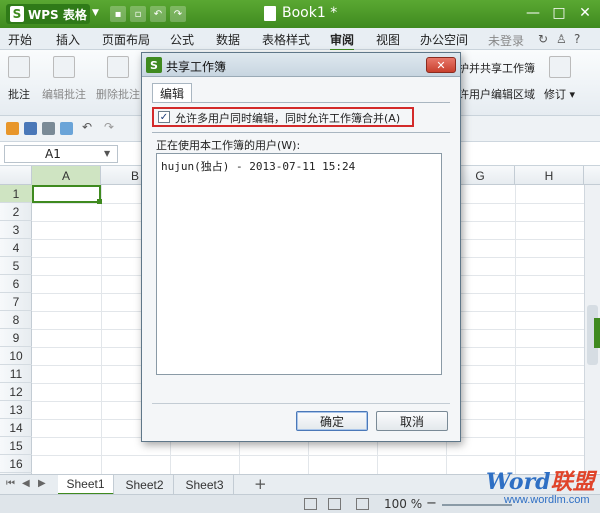 The image size is (600, 513). What do you see at coordinates (559, 79) in the screenshot?
I see `track-changes-button: 修订 ▾` at bounding box center [559, 79].